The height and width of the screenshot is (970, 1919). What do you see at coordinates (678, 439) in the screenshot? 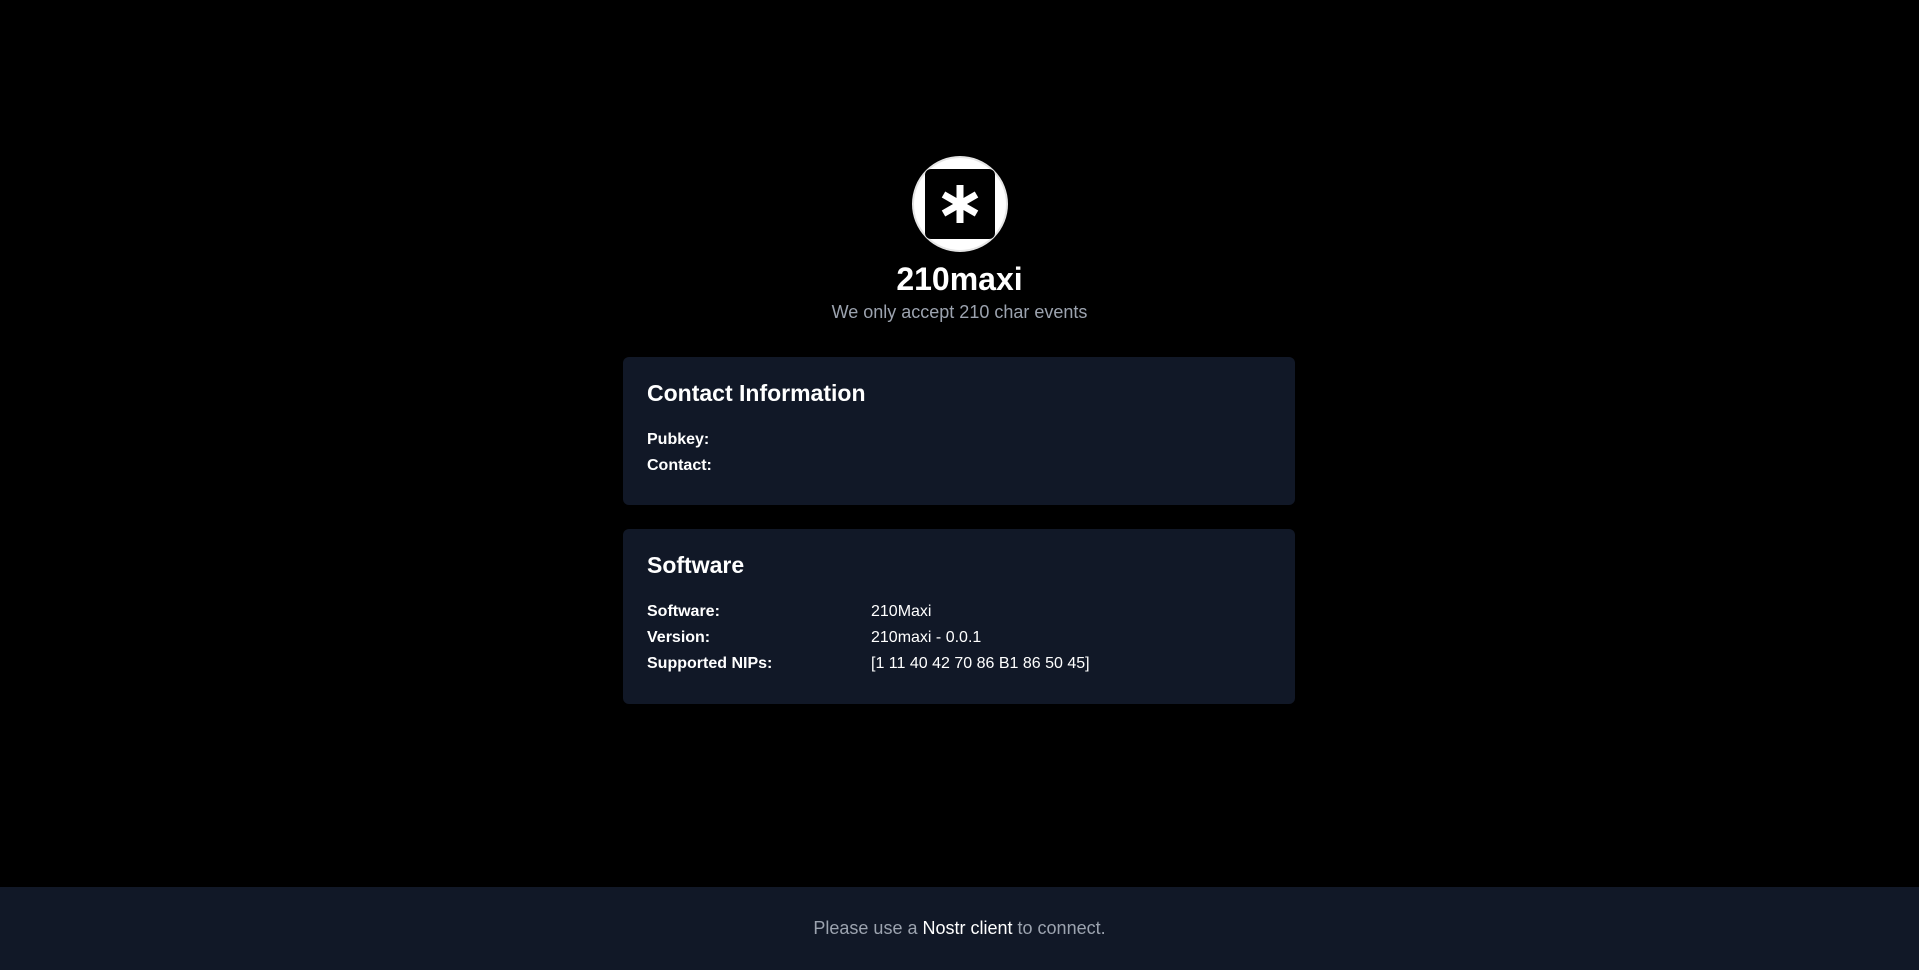
I see `pubkey-label: Pubkey:` at bounding box center [678, 439].